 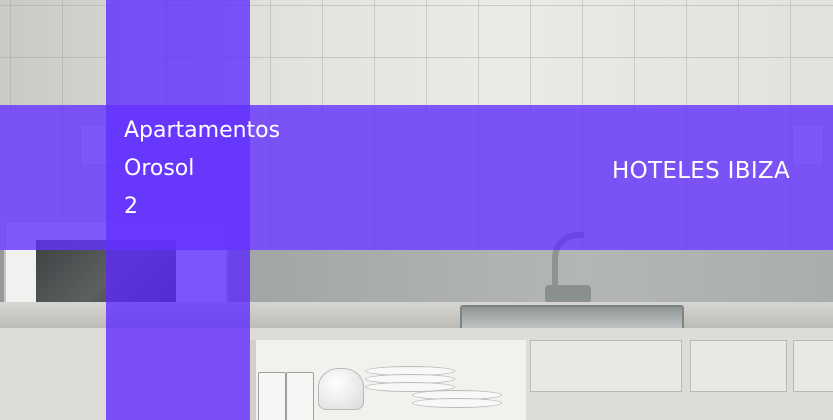 What do you see at coordinates (202, 130) in the screenshot?
I see `hotel-name-line-1: Apartamentos` at bounding box center [202, 130].